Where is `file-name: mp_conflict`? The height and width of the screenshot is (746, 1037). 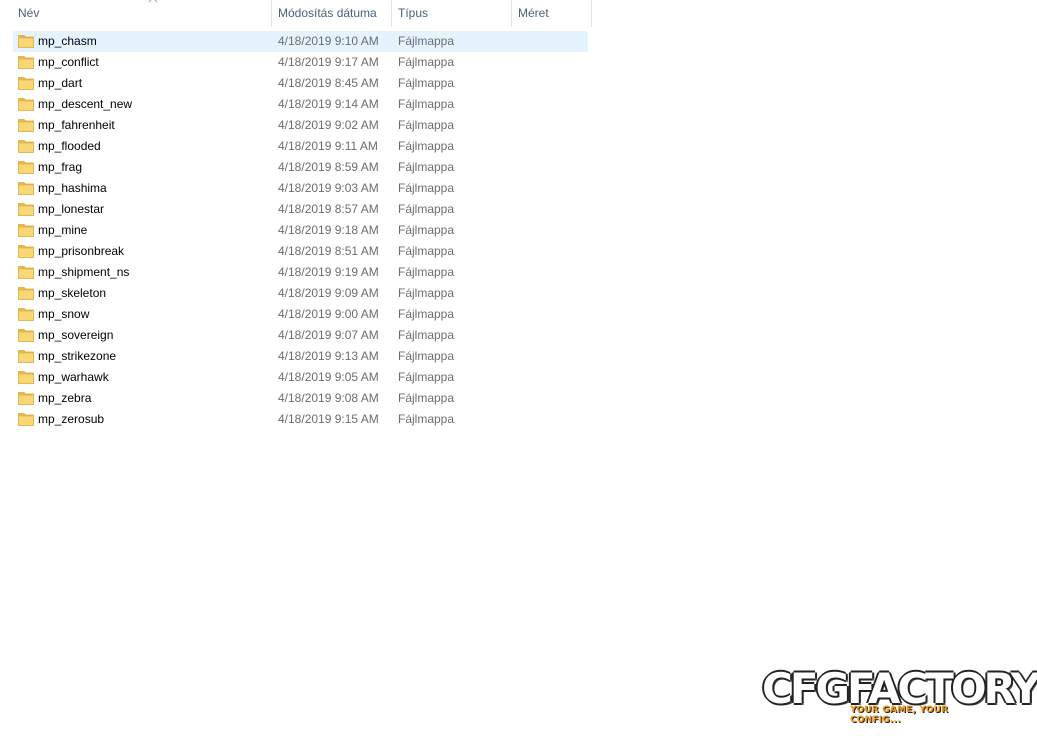
file-name: mp_conflict is located at coordinates (68, 62).